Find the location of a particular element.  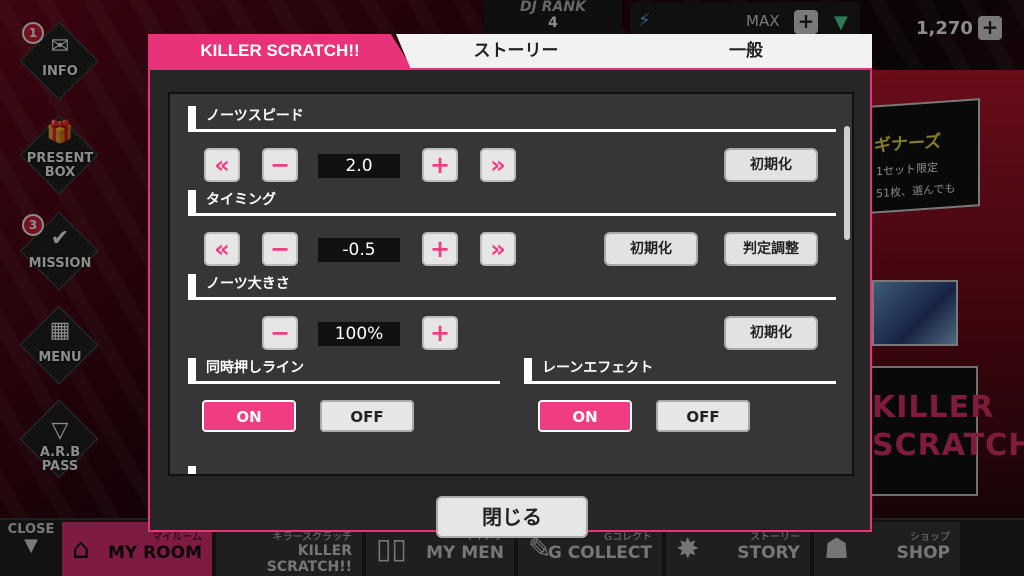

simul-line-on-toggle: ON is located at coordinates (249, 416).